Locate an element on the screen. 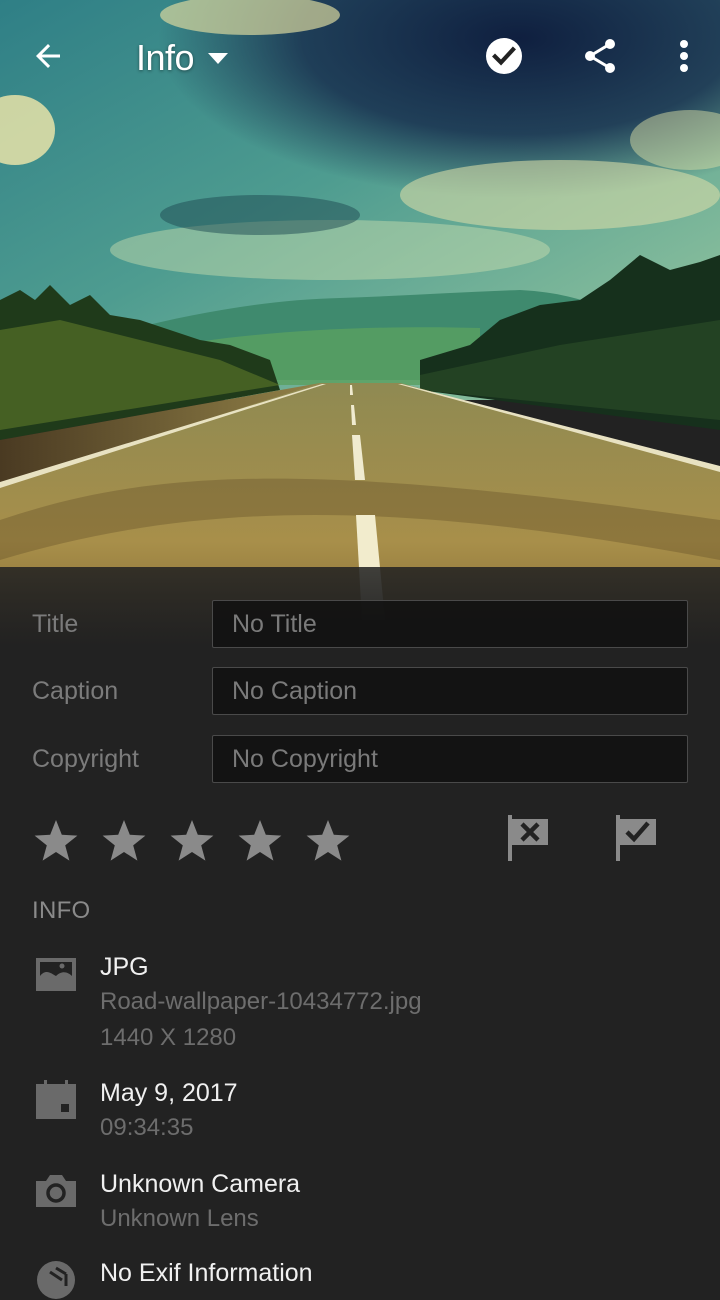 Image resolution: width=720 pixels, height=1300 pixels. calendar-icon is located at coordinates (56, 1099).